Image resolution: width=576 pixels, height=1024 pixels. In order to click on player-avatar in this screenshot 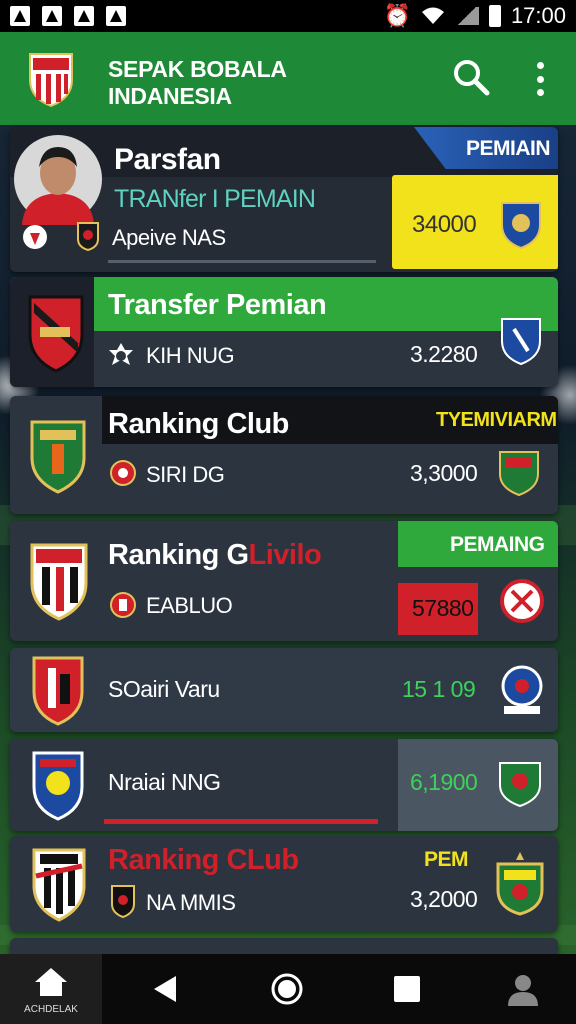, I will do `click(58, 180)`.